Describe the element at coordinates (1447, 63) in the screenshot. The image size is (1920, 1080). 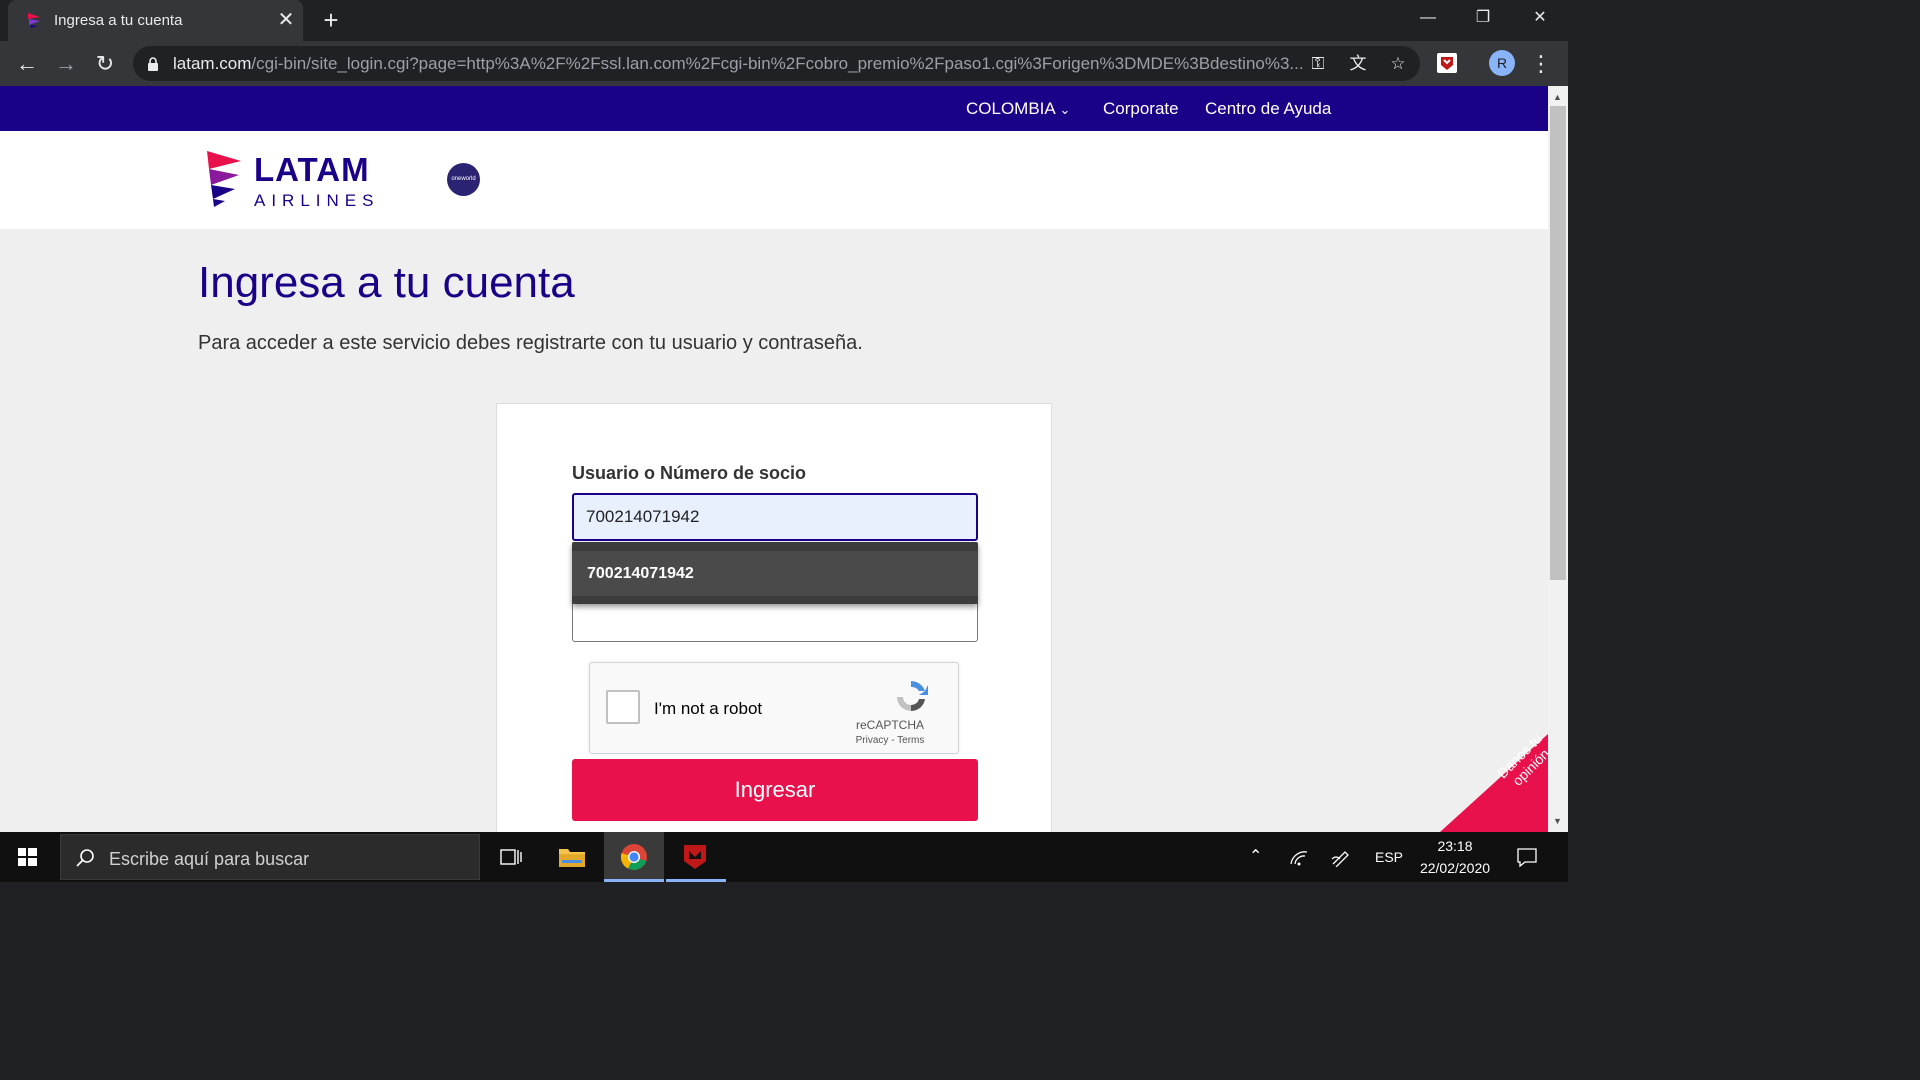
I see `mcafee-extension-icon` at that location.